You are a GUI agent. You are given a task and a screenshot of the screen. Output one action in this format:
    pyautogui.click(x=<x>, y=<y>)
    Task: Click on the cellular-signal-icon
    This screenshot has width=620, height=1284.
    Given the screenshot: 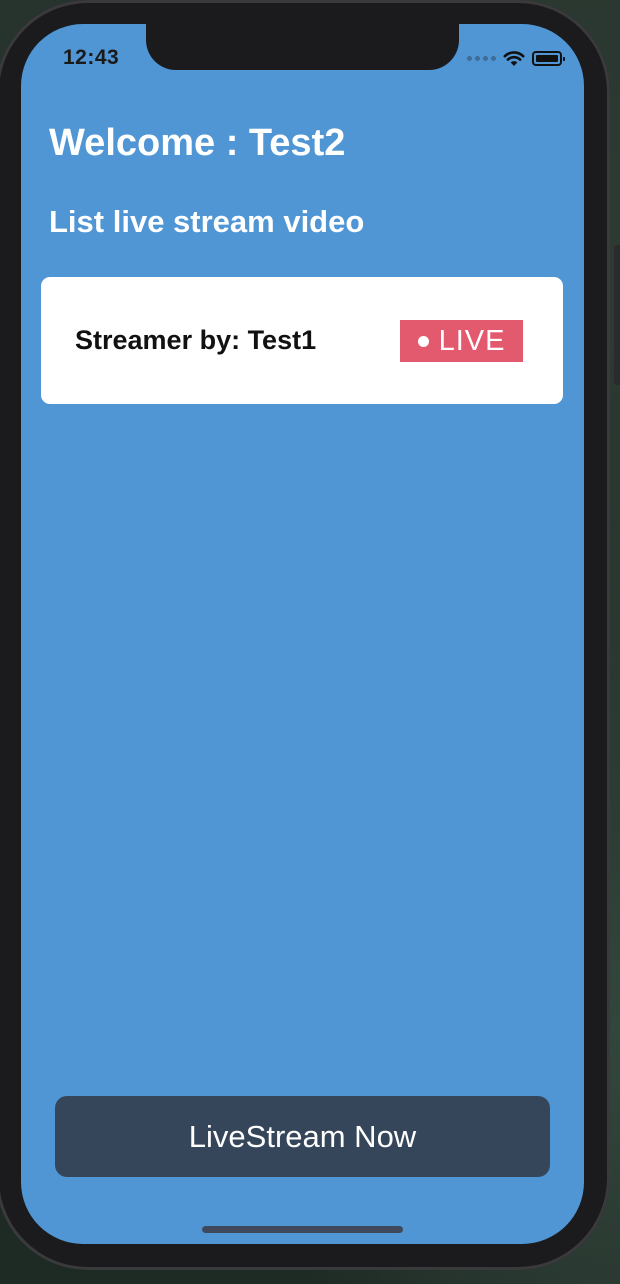 What is the action you would take?
    pyautogui.click(x=481, y=58)
    